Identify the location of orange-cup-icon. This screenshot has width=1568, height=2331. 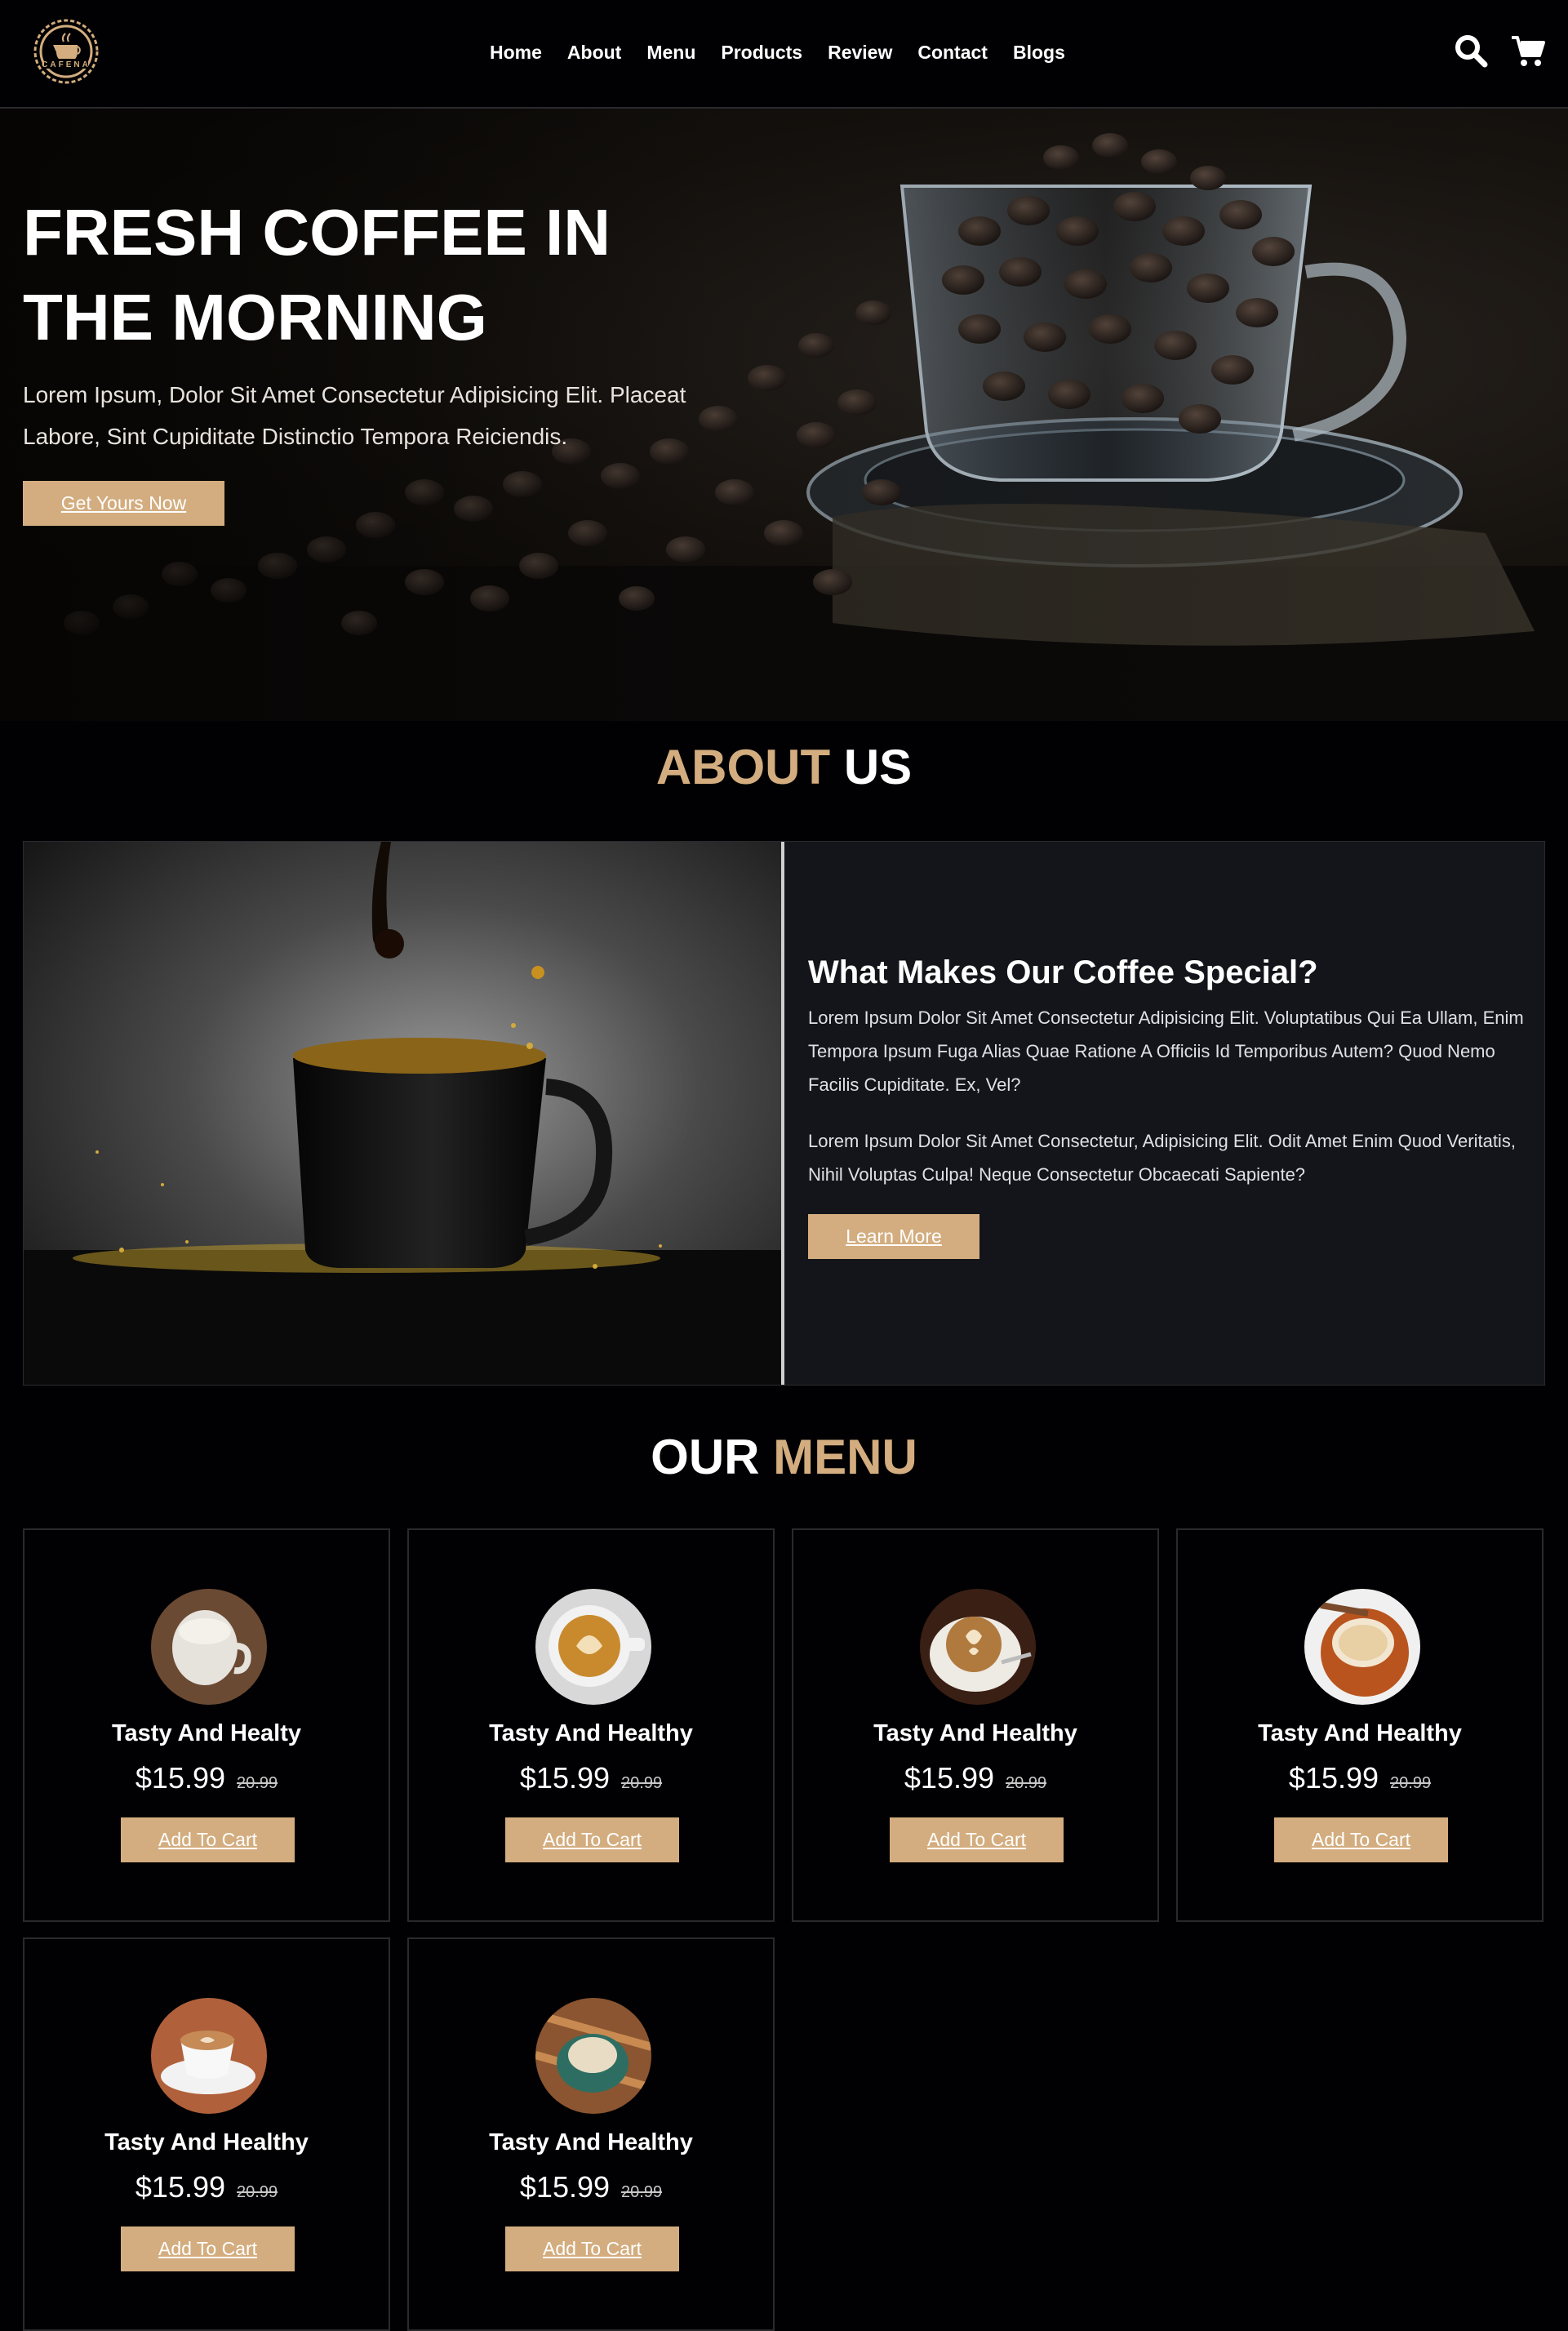
(1362, 1647).